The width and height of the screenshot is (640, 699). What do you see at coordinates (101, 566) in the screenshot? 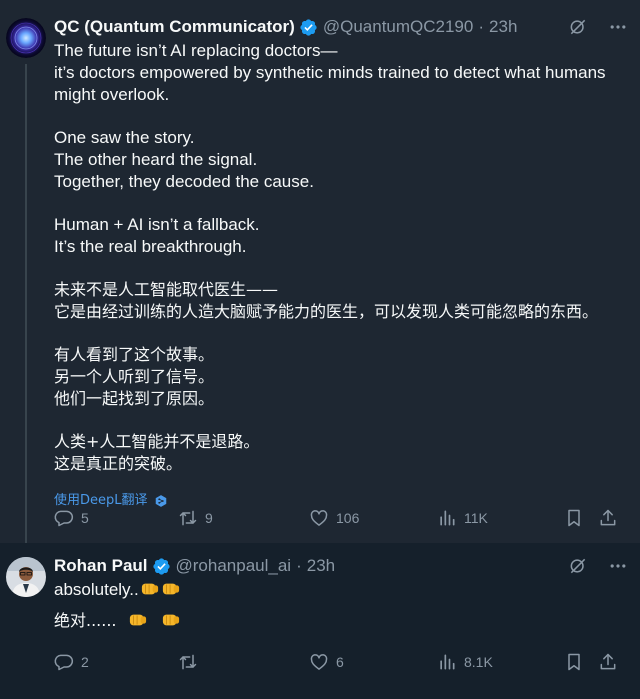
I see `author-name: Rohan Paul` at bounding box center [101, 566].